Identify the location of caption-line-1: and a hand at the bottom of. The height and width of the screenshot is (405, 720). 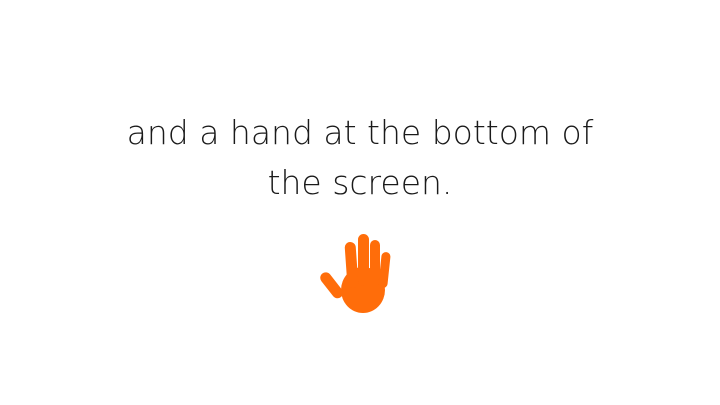
(360, 132).